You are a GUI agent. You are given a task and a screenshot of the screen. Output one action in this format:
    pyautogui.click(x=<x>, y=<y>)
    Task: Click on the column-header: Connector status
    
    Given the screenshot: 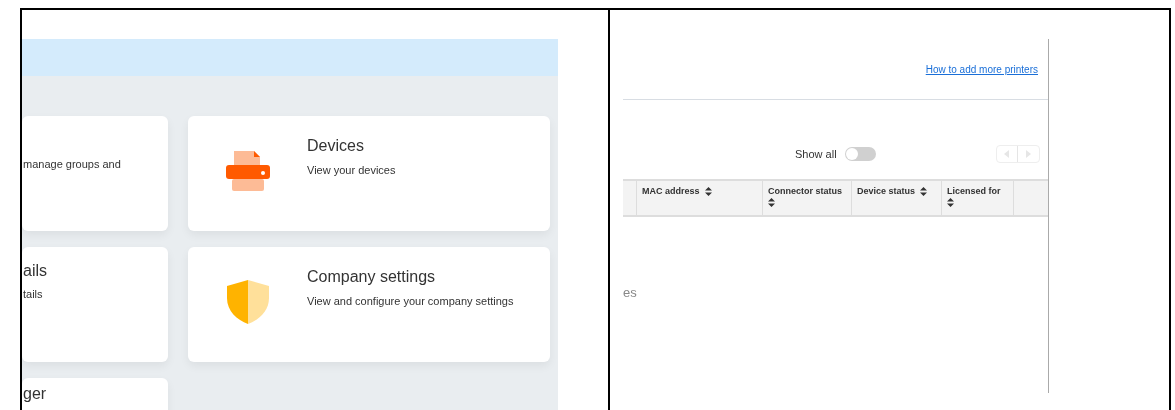 What is the action you would take?
    pyautogui.click(x=807, y=198)
    